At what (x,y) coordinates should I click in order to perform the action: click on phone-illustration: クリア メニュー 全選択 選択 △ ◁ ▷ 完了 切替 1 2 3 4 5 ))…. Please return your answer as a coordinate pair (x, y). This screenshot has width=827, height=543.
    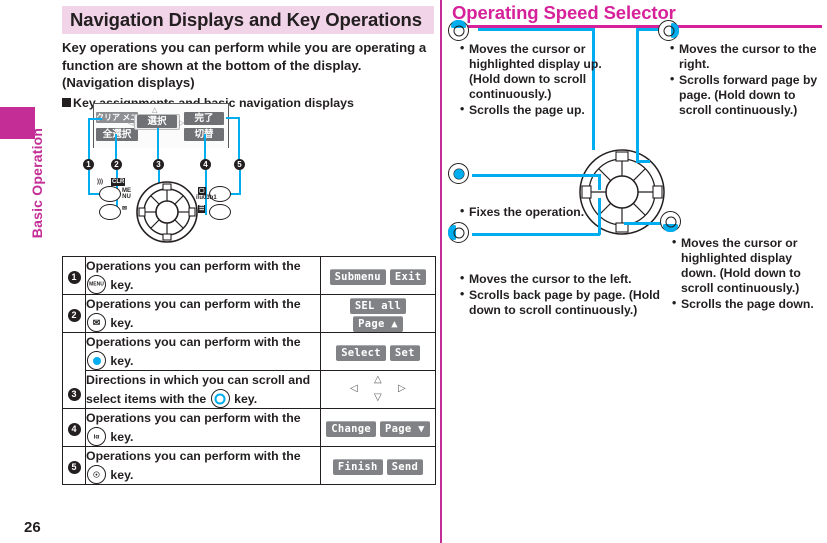
    Looking at the image, I should click on (193, 180).